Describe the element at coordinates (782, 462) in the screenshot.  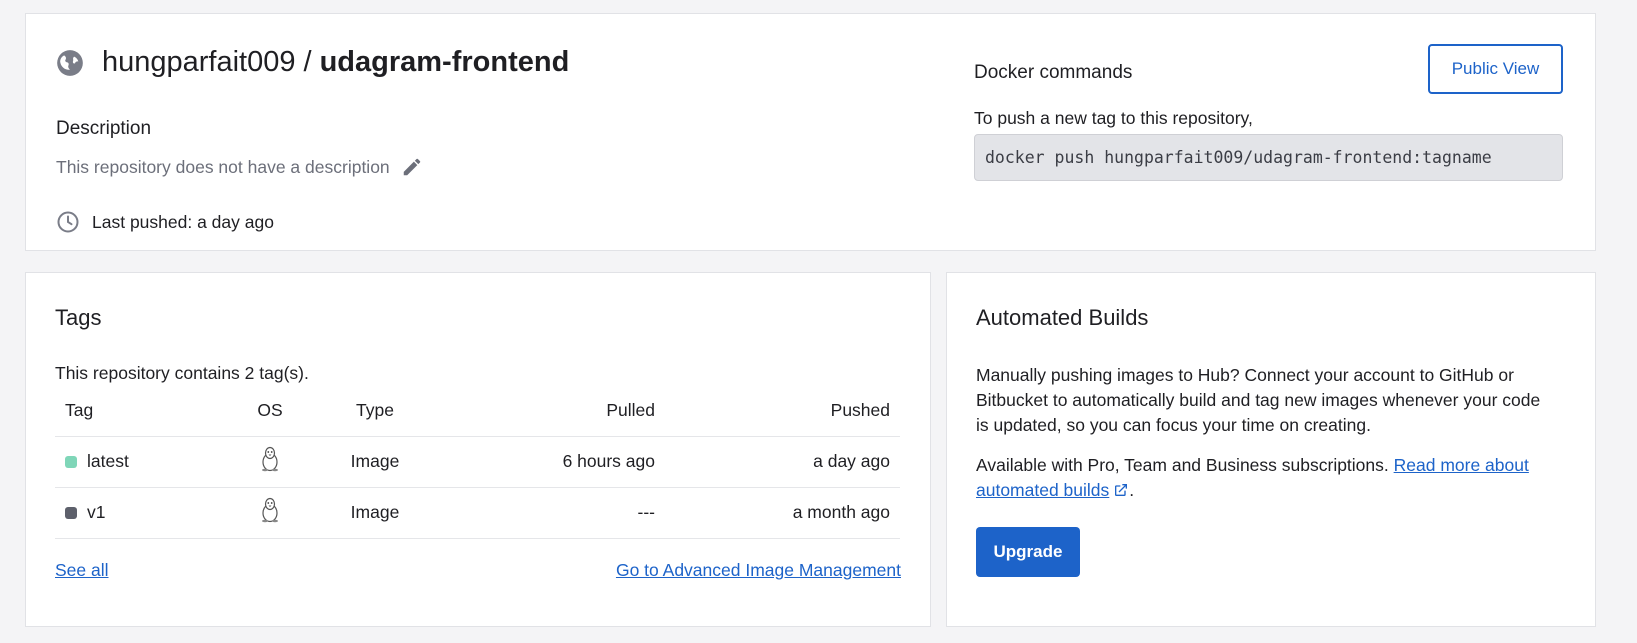
I see `tag-pushed: a day ago` at that location.